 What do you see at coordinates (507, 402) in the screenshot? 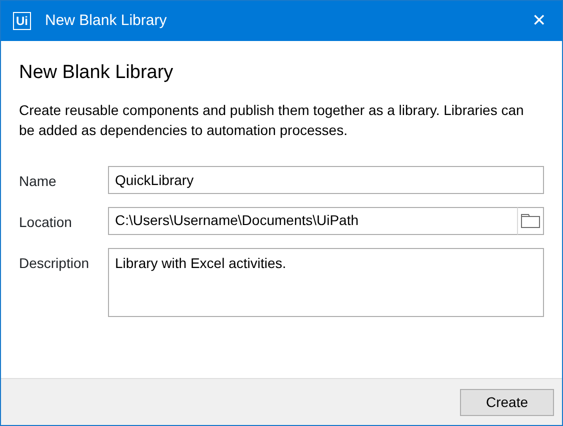
I see `create-button: Create` at bounding box center [507, 402].